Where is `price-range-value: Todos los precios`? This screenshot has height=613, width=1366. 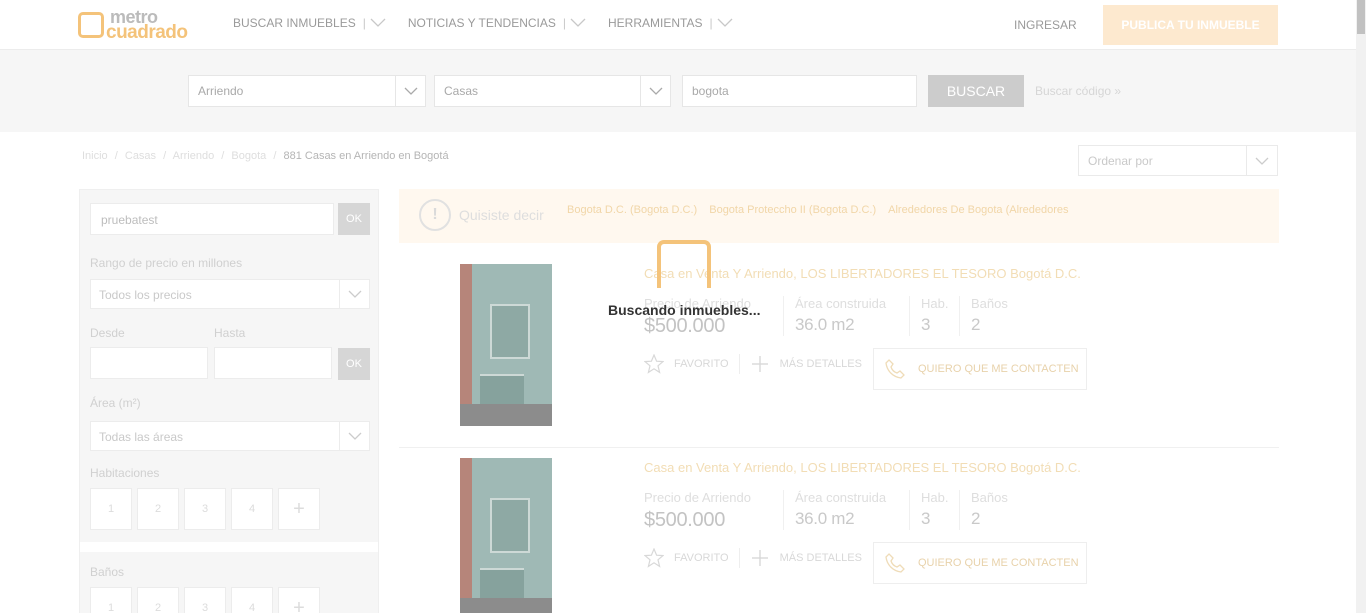 price-range-value: Todos los precios is located at coordinates (145, 295).